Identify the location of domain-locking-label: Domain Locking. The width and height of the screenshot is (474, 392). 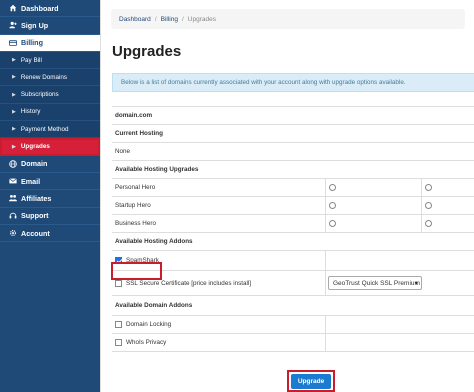
(149, 324).